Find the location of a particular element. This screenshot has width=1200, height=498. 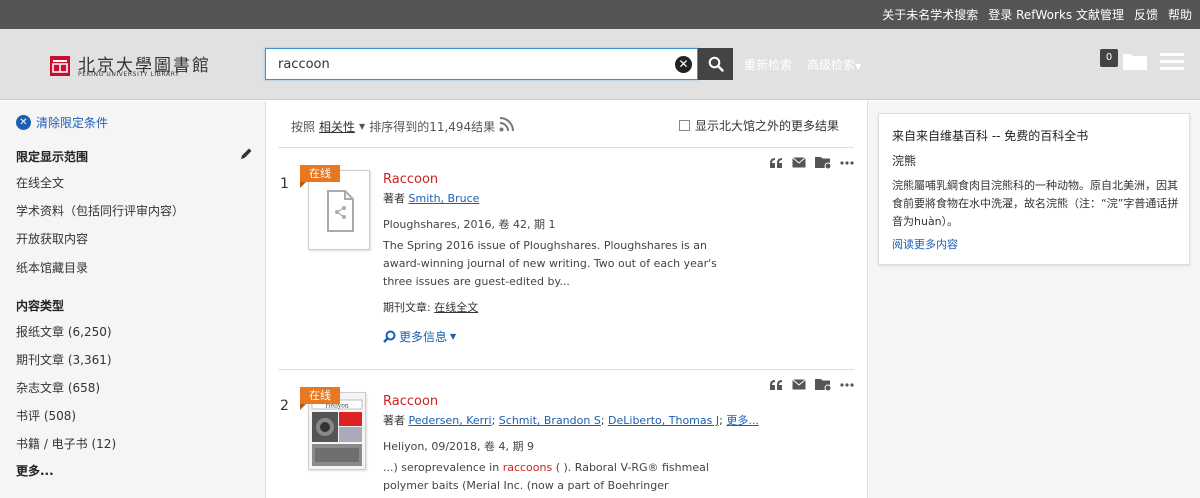

content-type-title: 内容类型 is located at coordinates (40, 306).